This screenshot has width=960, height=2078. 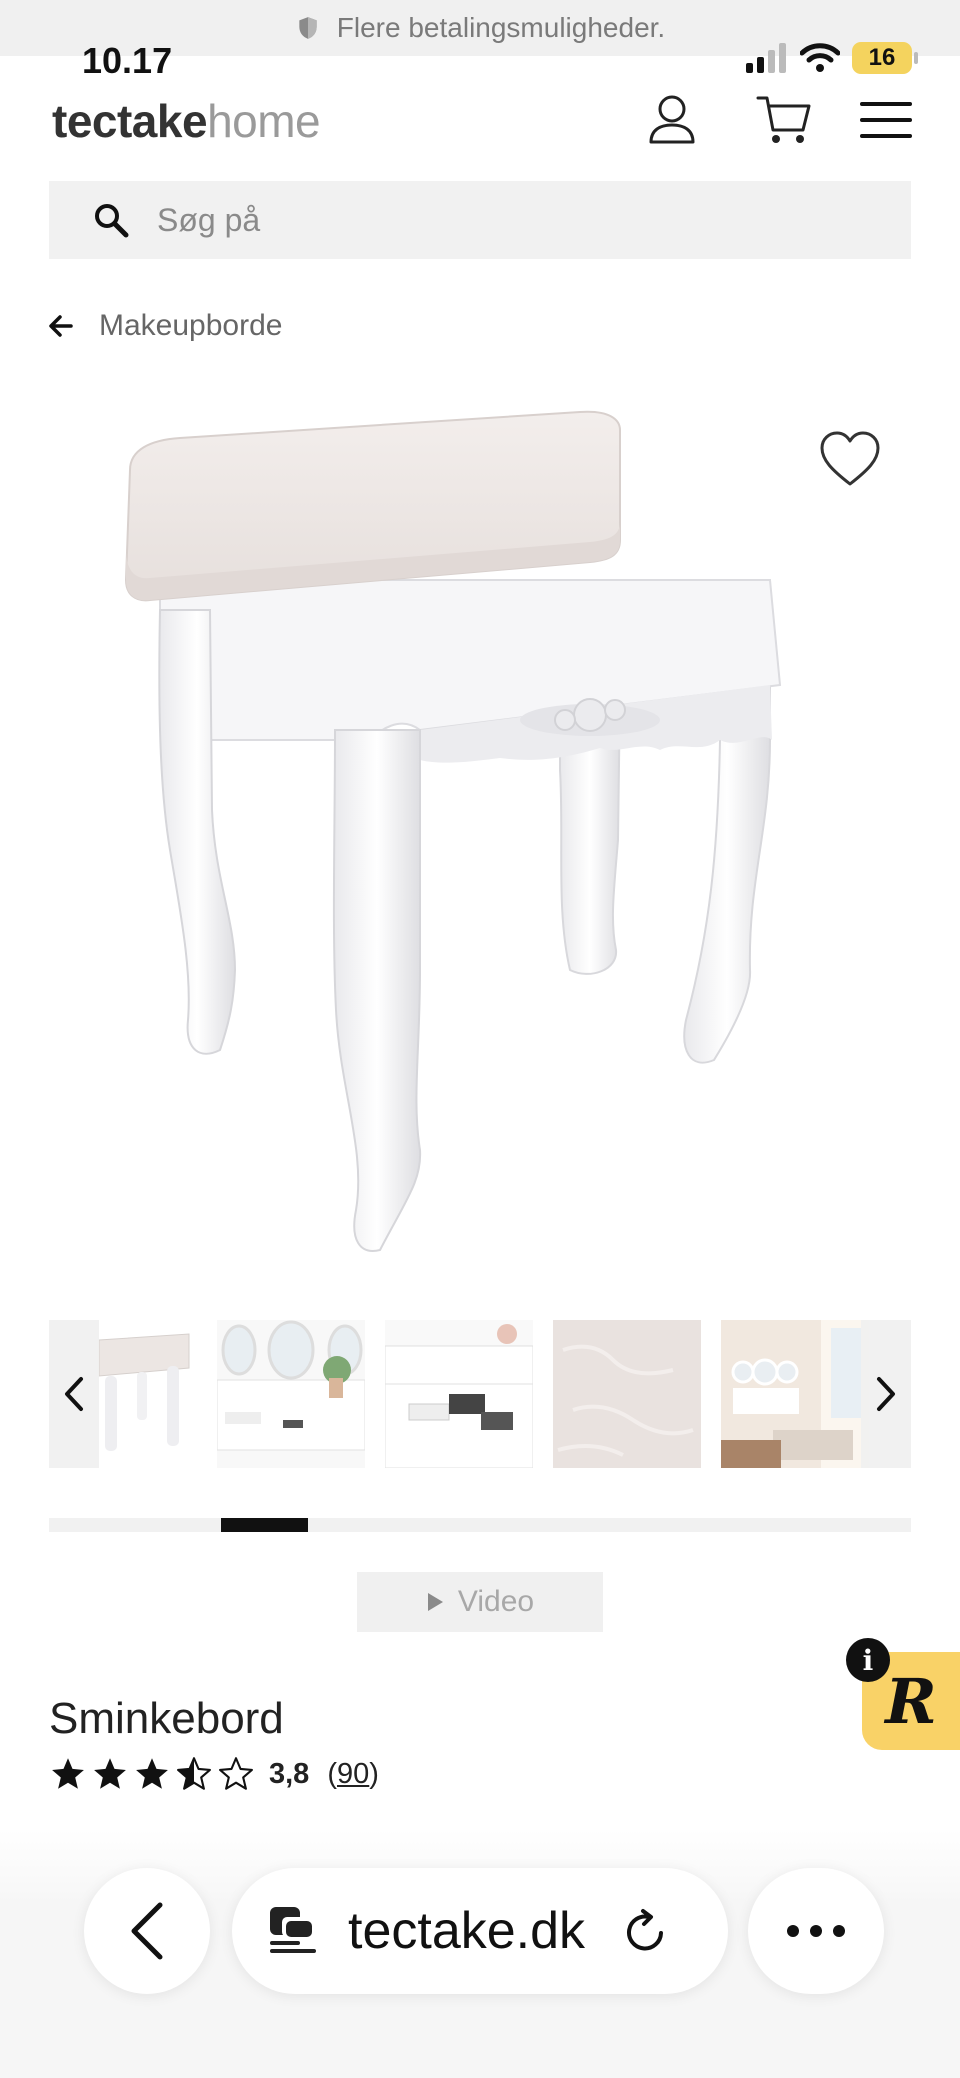 I want to click on browser-toolbar: tectake.dk, so click(x=480, y=1954).